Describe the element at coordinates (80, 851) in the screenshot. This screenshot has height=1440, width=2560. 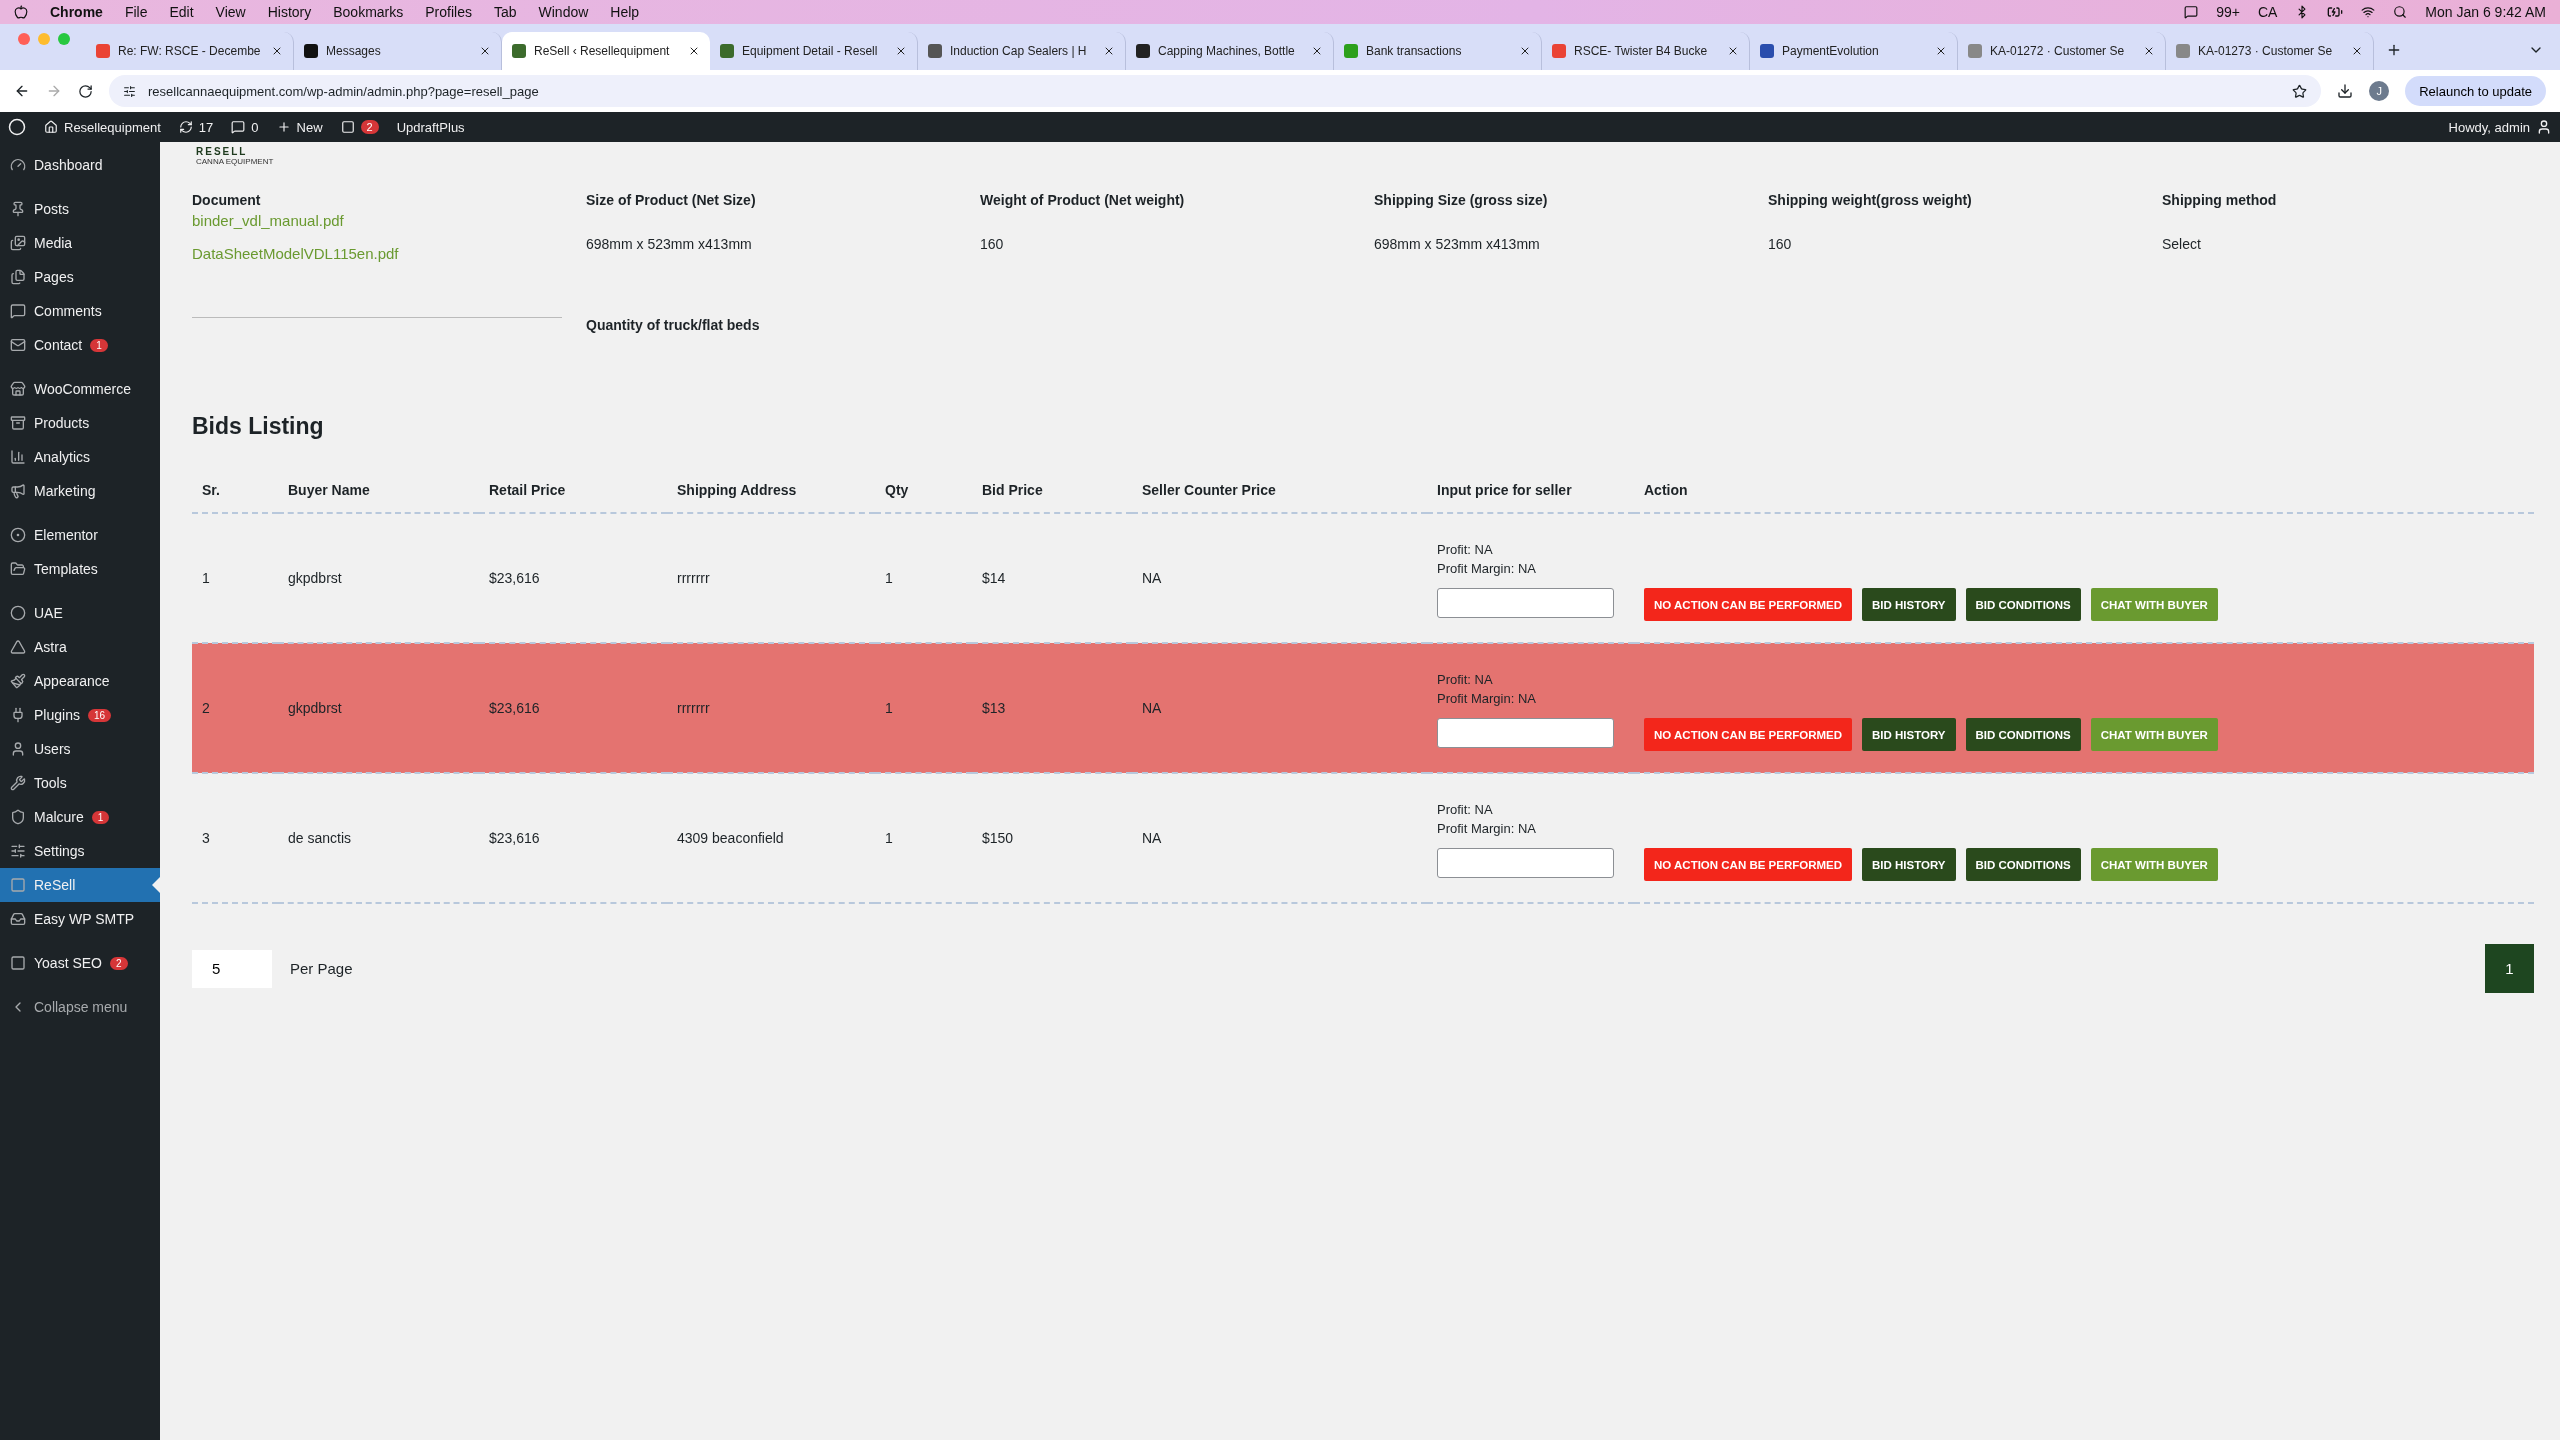
I see `sidebar-item: Settings` at that location.